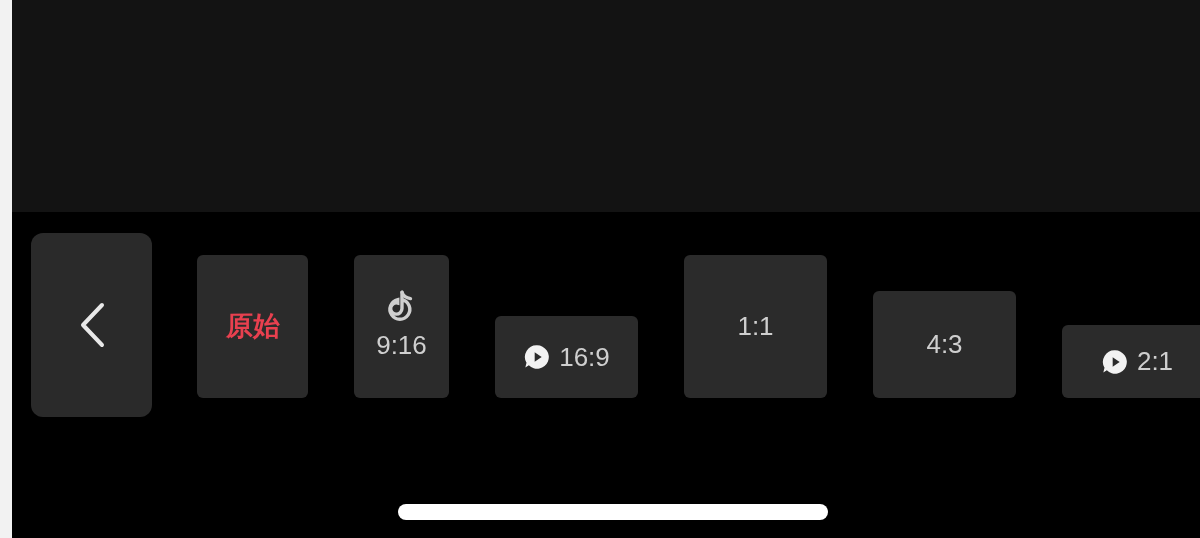 This screenshot has width=1200, height=538. What do you see at coordinates (91, 325) in the screenshot?
I see `back-button` at bounding box center [91, 325].